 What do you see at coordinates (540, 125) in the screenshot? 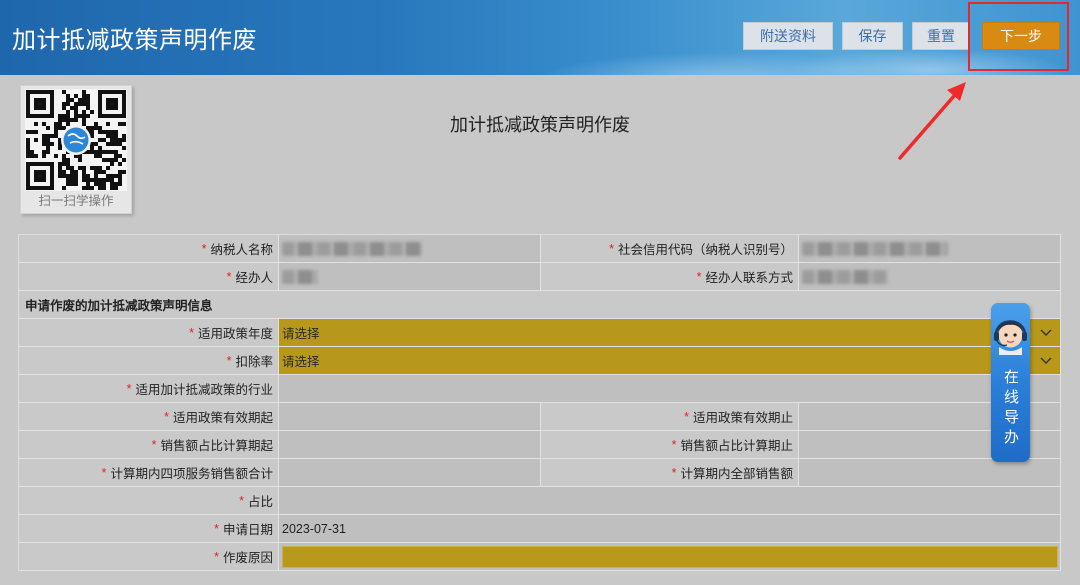
I see `page-title: 加计抵减政策声明作废` at bounding box center [540, 125].